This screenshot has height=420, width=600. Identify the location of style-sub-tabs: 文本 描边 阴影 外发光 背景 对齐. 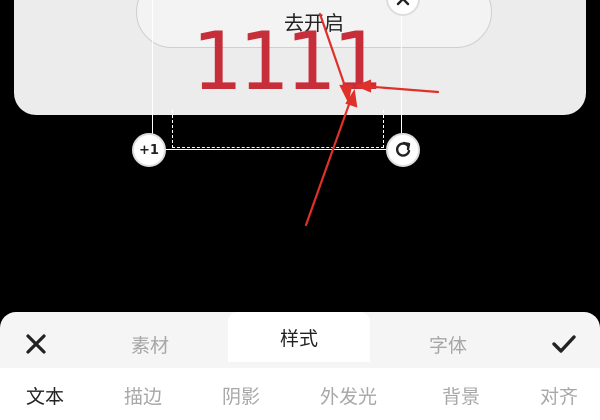
(300, 394).